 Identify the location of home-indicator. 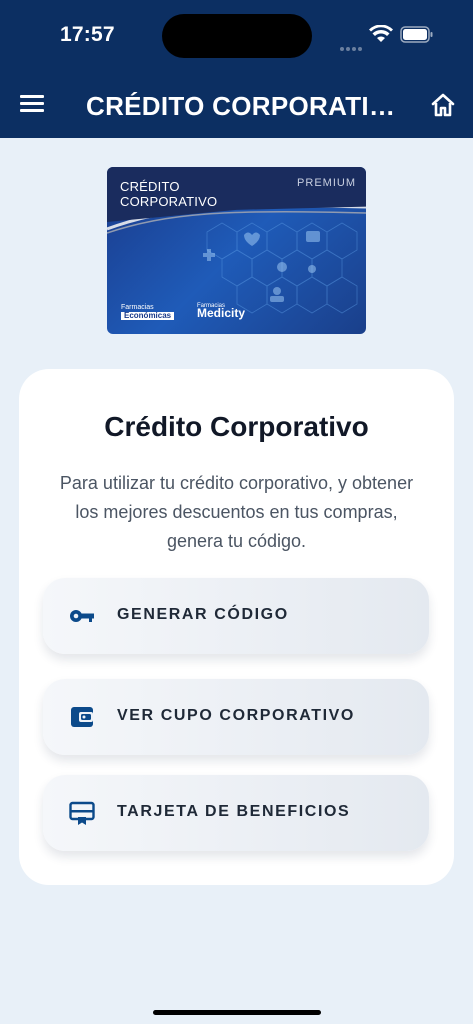
(237, 1012).